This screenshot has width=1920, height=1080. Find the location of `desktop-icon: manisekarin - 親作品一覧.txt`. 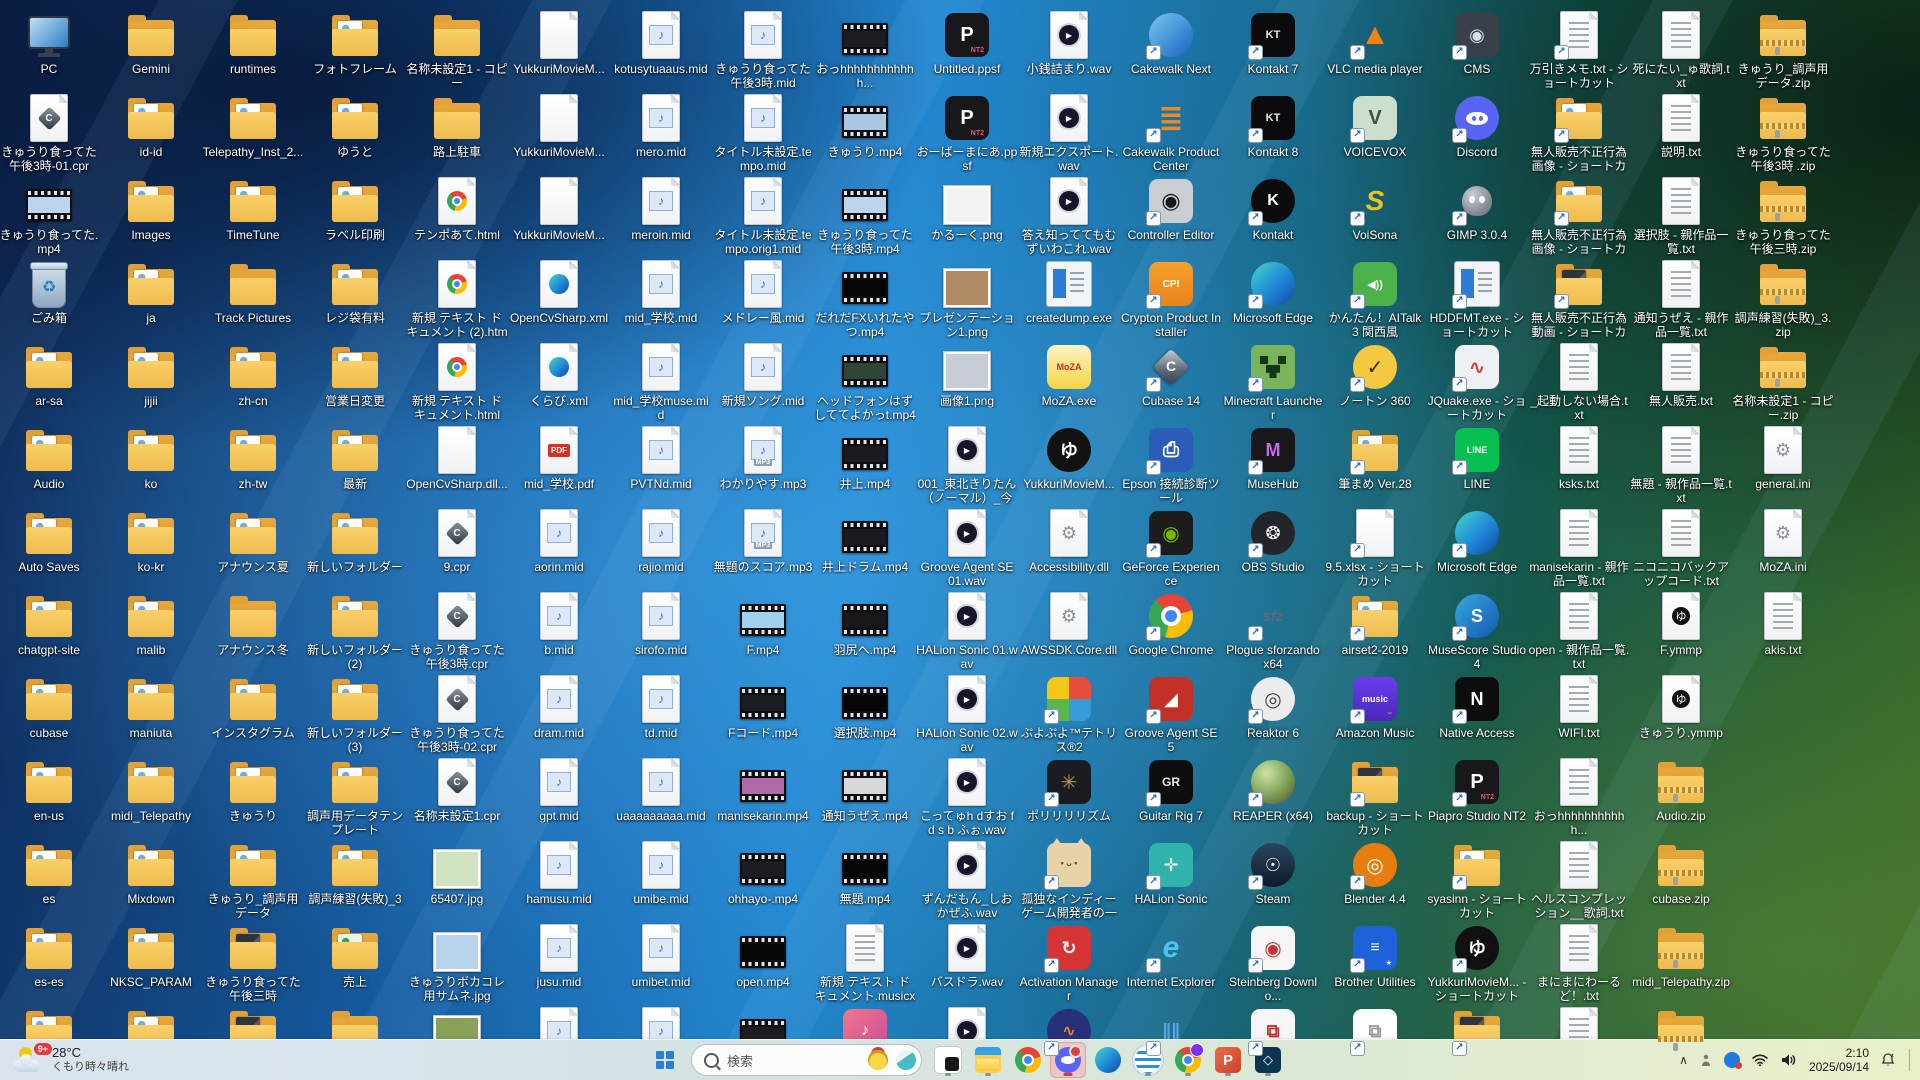

desktop-icon: manisekarin - 親作品一覧.txt is located at coordinates (1579, 549).